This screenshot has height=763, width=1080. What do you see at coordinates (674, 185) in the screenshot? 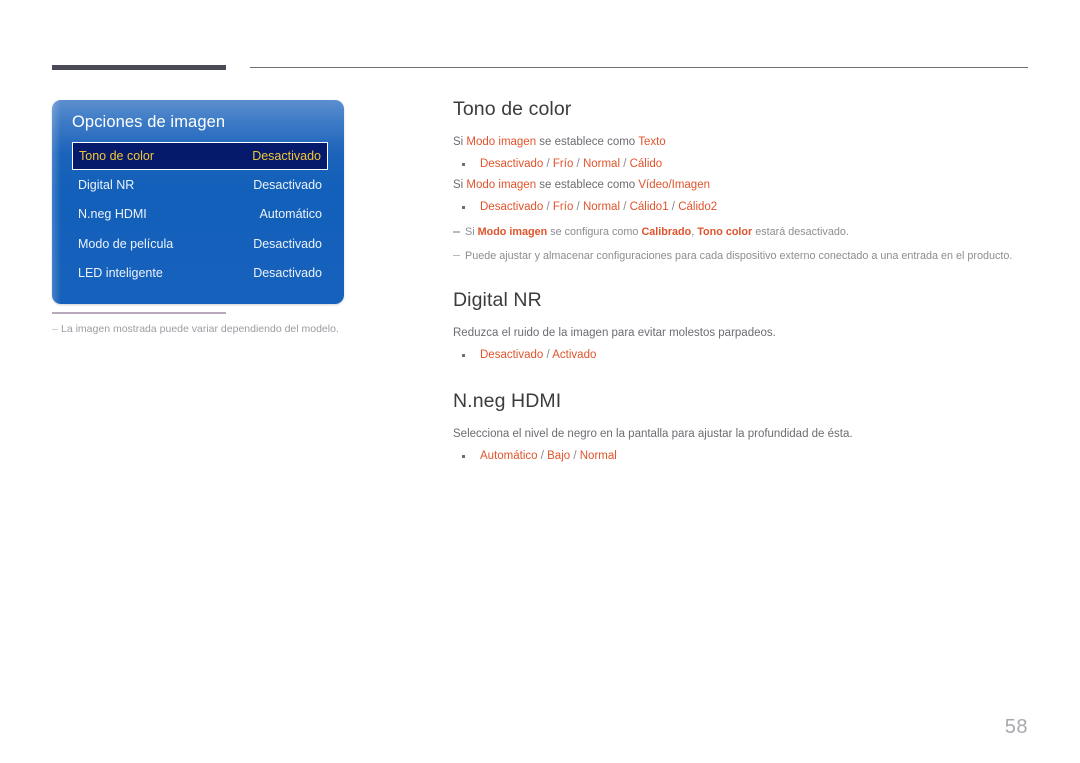
I see `term-video-imagen: Vídeo/Imagen` at bounding box center [674, 185].